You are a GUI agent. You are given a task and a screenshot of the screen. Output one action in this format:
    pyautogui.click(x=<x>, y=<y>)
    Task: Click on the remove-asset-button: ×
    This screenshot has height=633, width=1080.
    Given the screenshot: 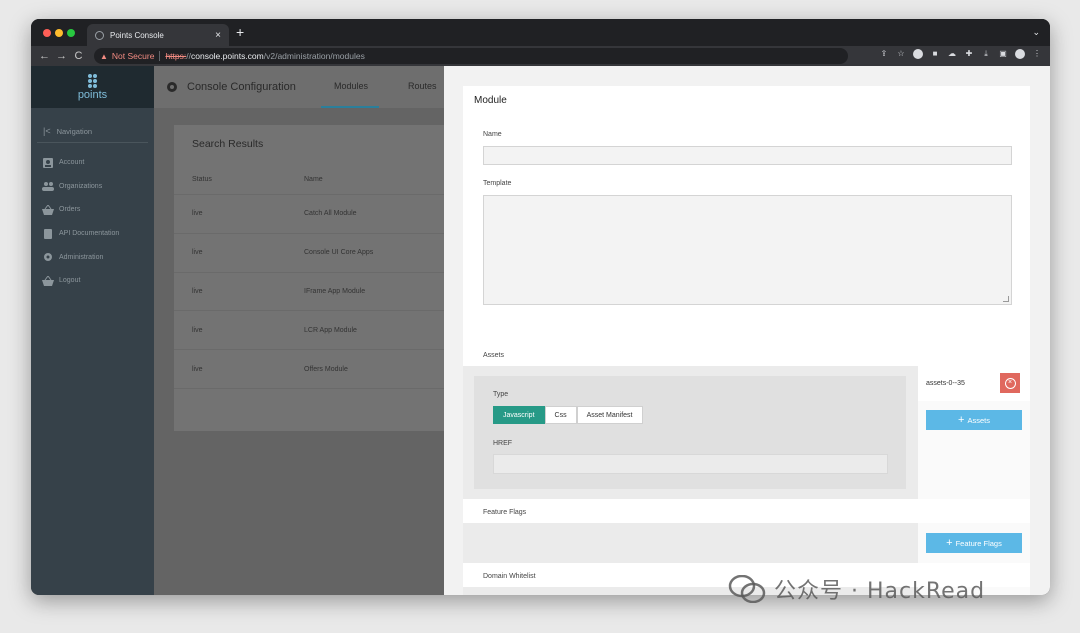 What is the action you would take?
    pyautogui.click(x=1010, y=383)
    